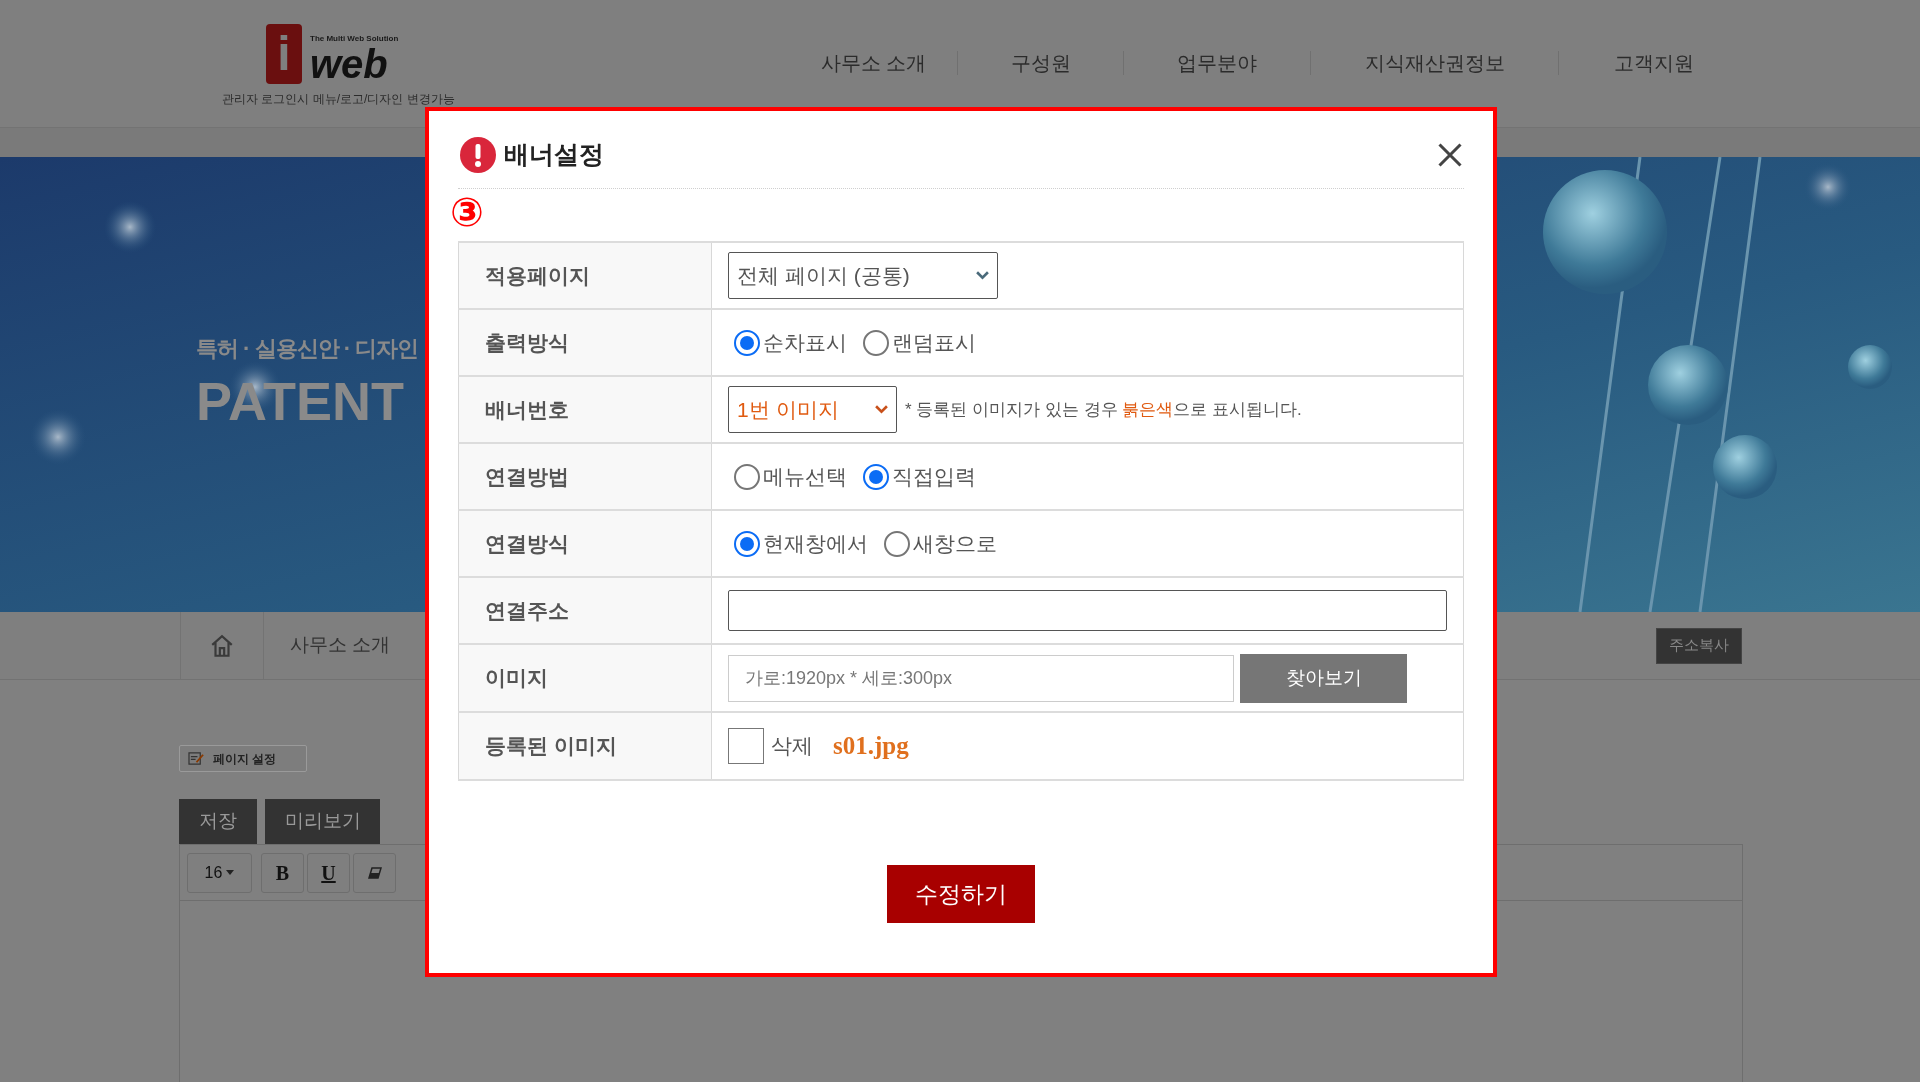 The image size is (1920, 1082). I want to click on close-button, so click(1450, 154).